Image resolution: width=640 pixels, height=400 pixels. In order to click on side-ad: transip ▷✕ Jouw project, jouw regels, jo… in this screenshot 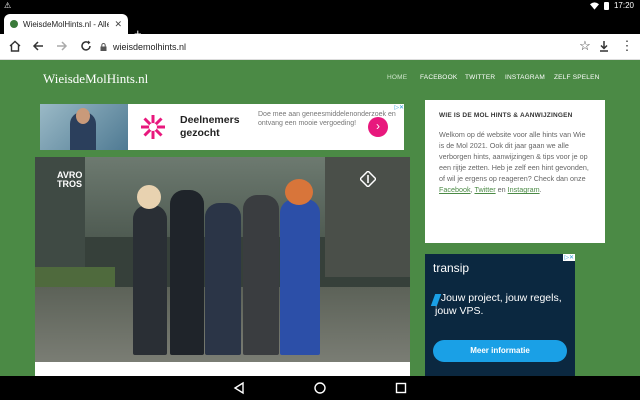, I will do `click(500, 315)`.